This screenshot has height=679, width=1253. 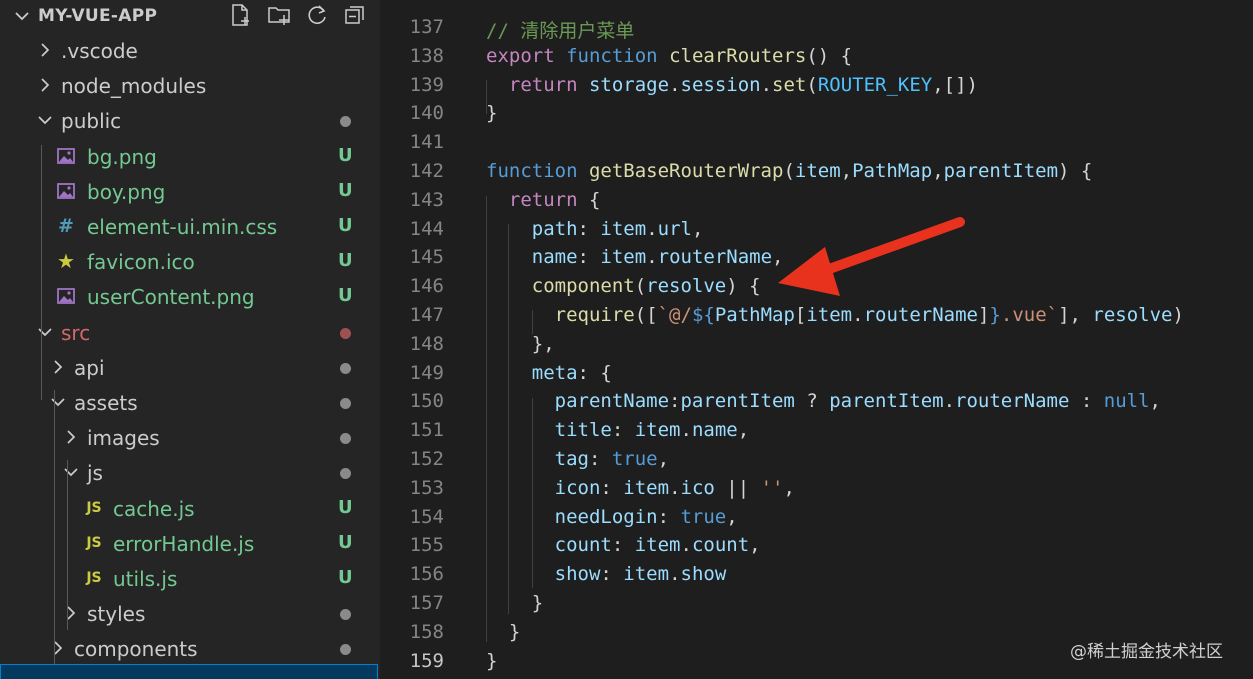 I want to click on tree-item-label: favicon.ico, so click(x=141, y=262).